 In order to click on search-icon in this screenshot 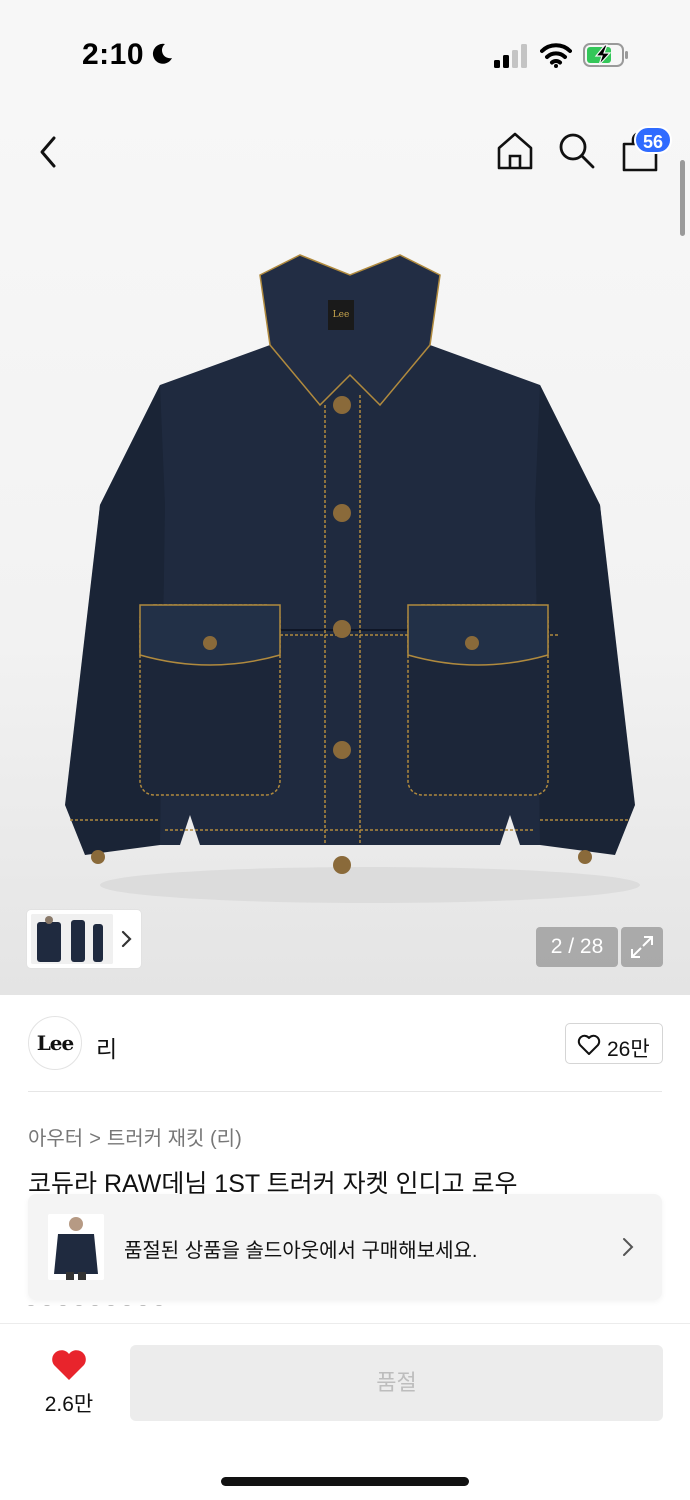, I will do `click(576, 150)`.